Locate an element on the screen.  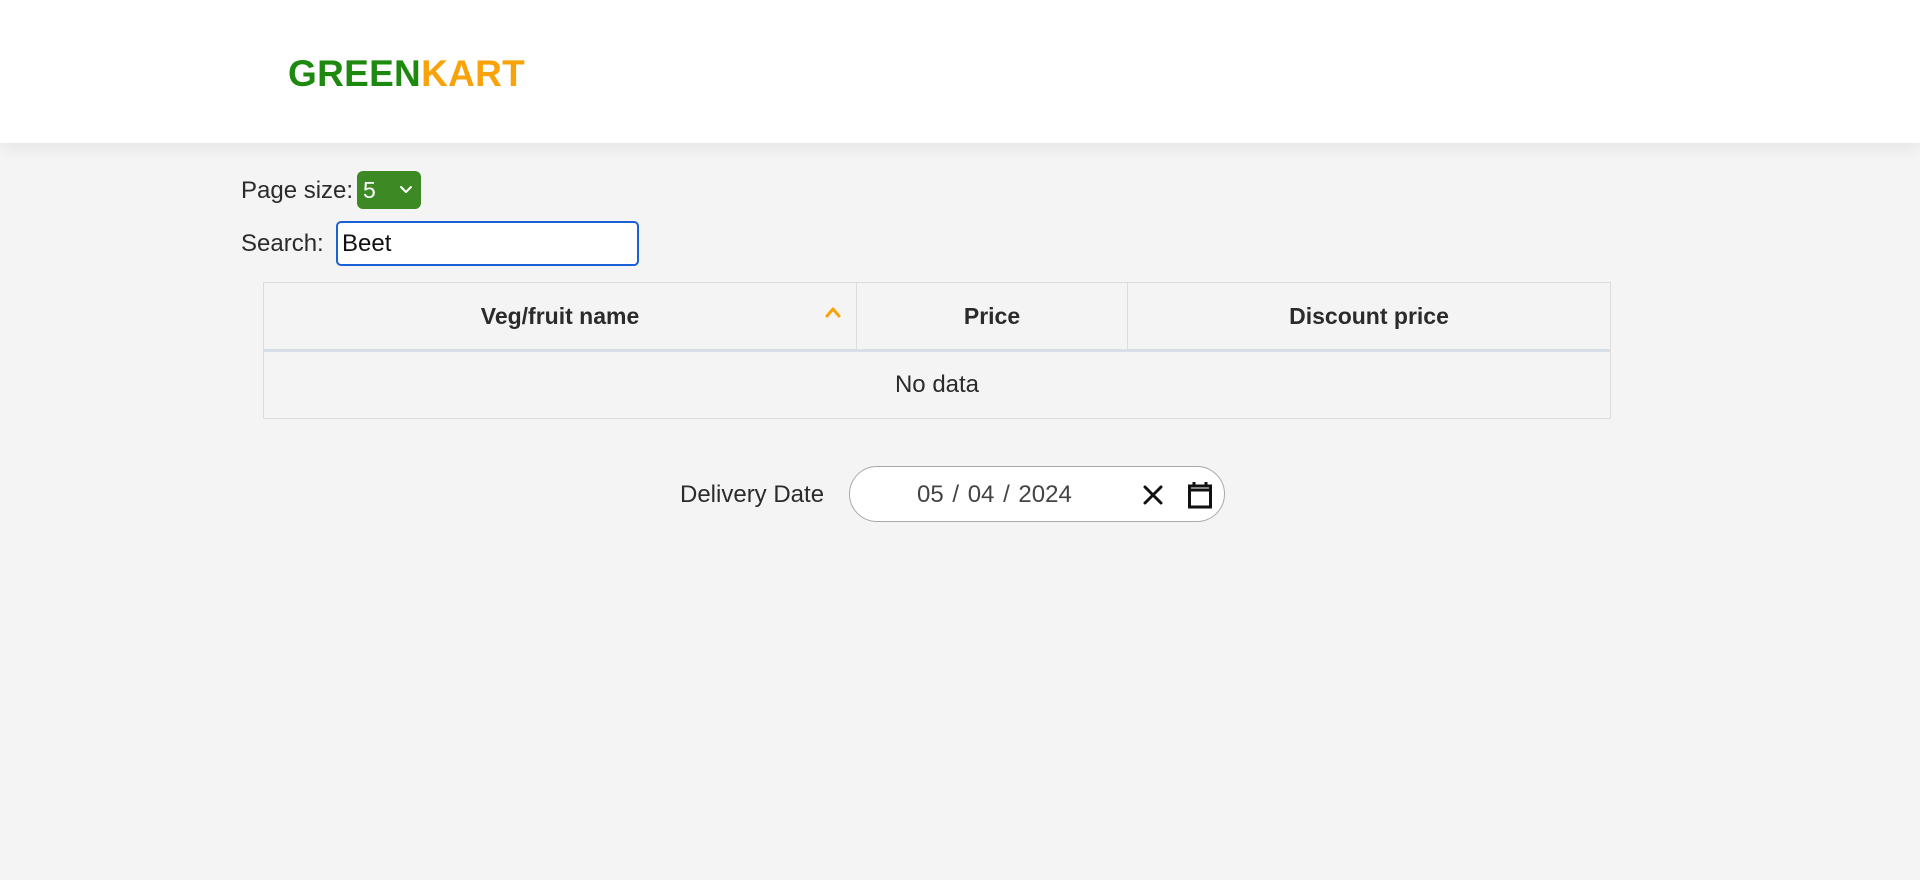
column-header-discount-price: Discount price is located at coordinates (1369, 316).